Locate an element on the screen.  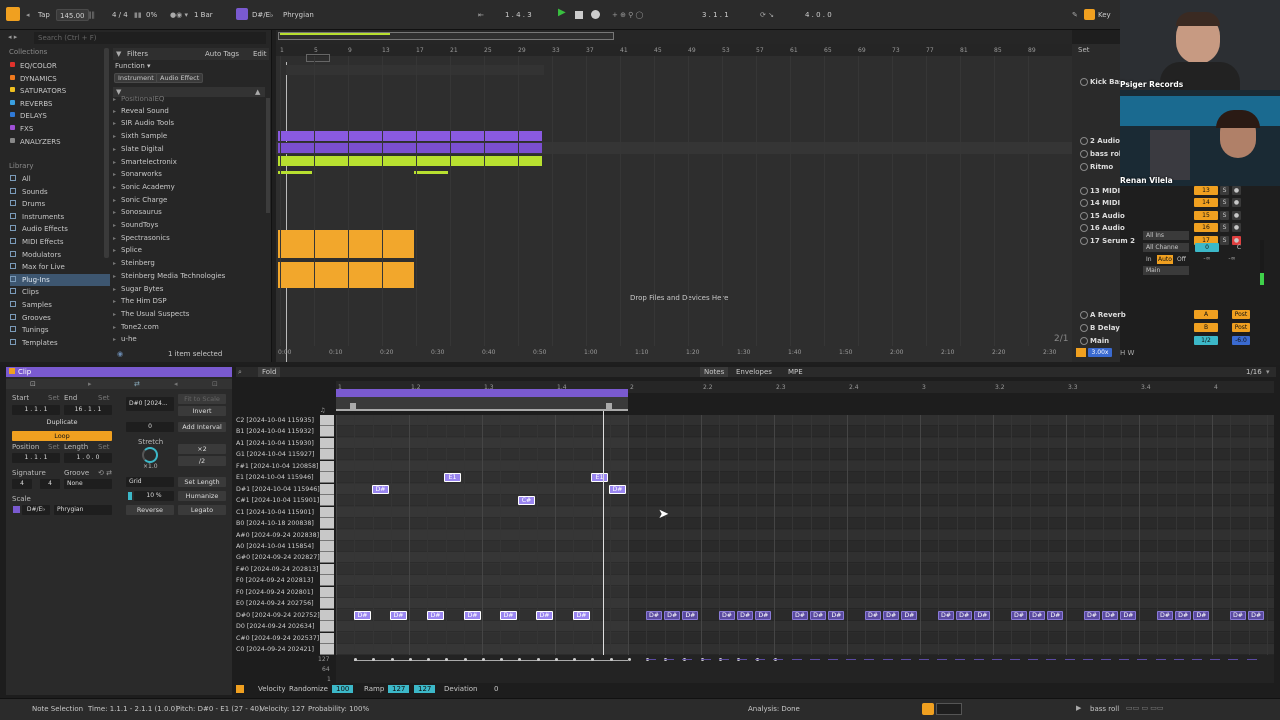
plugin-folder: SoundToys is located at coordinates (189, 225).